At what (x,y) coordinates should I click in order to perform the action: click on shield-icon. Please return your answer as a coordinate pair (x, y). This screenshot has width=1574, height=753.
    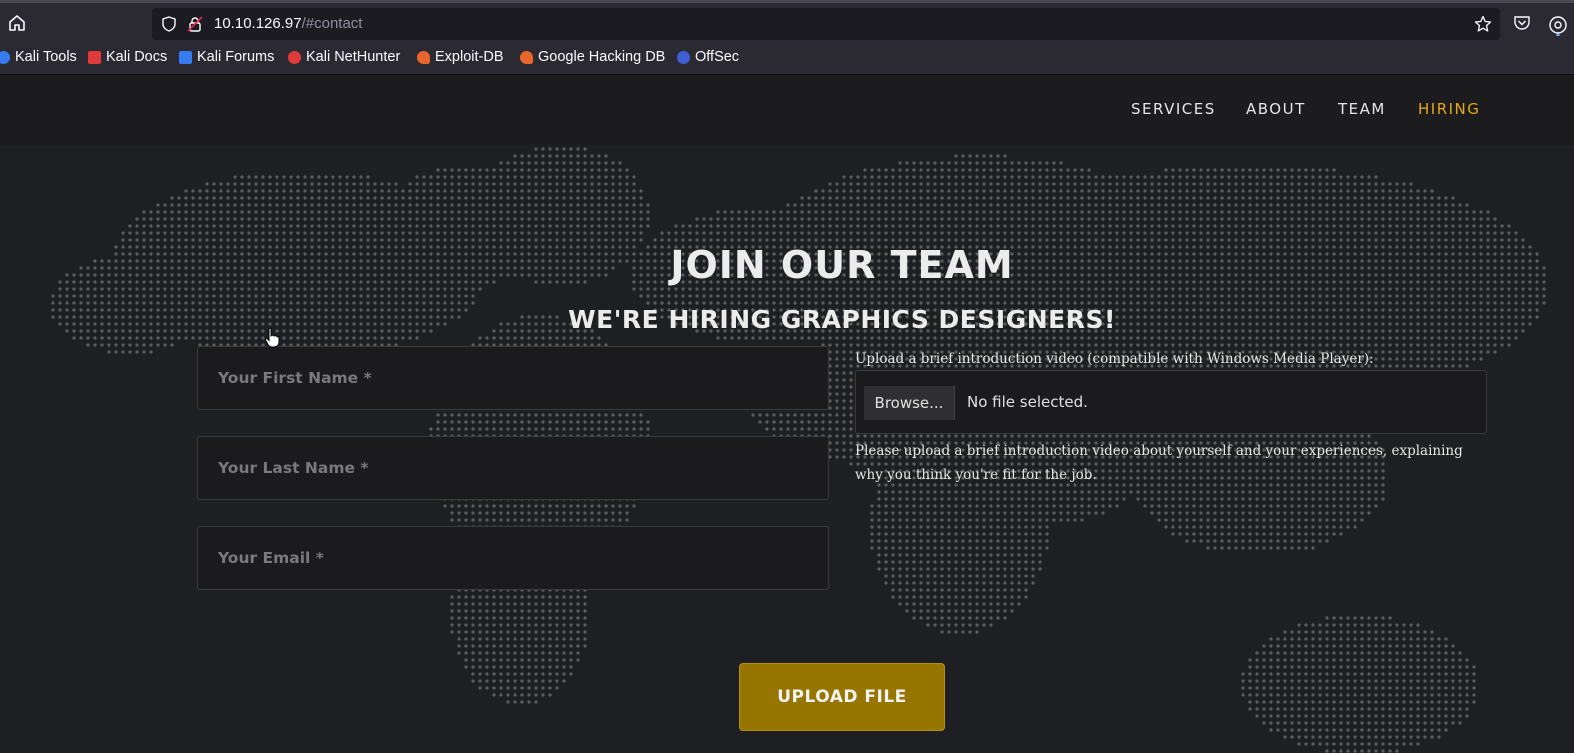
    Looking at the image, I should click on (169, 26).